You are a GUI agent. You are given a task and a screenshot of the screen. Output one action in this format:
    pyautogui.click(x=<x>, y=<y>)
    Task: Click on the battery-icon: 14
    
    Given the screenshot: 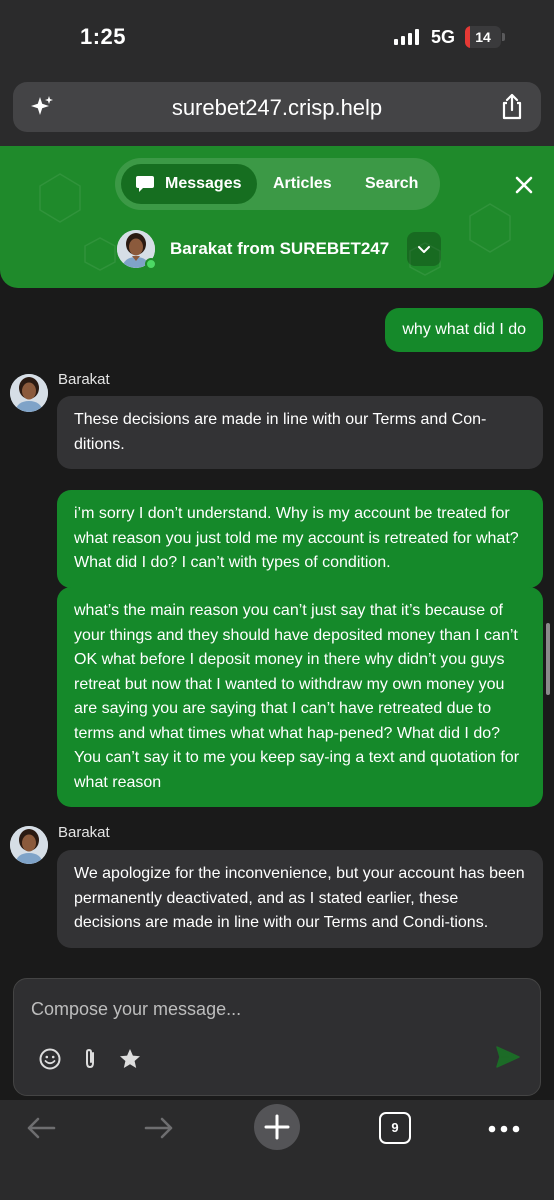 What is the action you would take?
    pyautogui.click(x=485, y=37)
    